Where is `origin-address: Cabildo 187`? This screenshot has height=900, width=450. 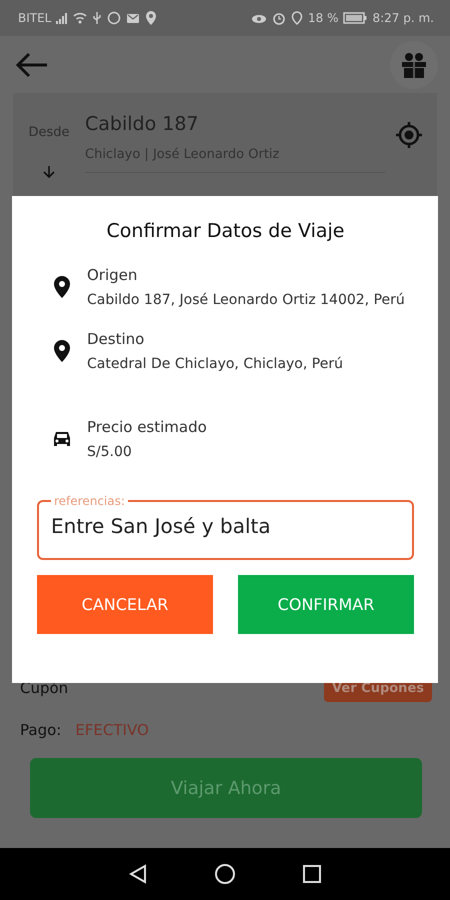
origin-address: Cabildo 187 is located at coordinates (142, 124).